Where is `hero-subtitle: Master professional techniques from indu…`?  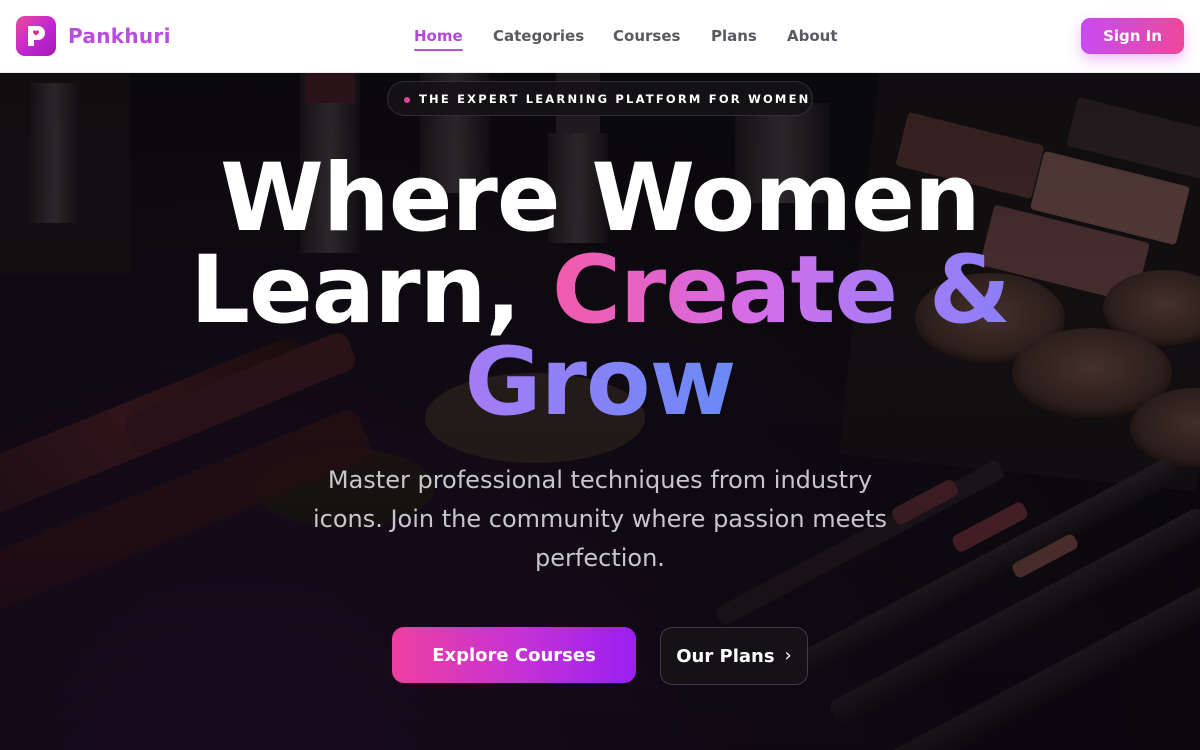 hero-subtitle: Master professional techniques from indu… is located at coordinates (600, 519).